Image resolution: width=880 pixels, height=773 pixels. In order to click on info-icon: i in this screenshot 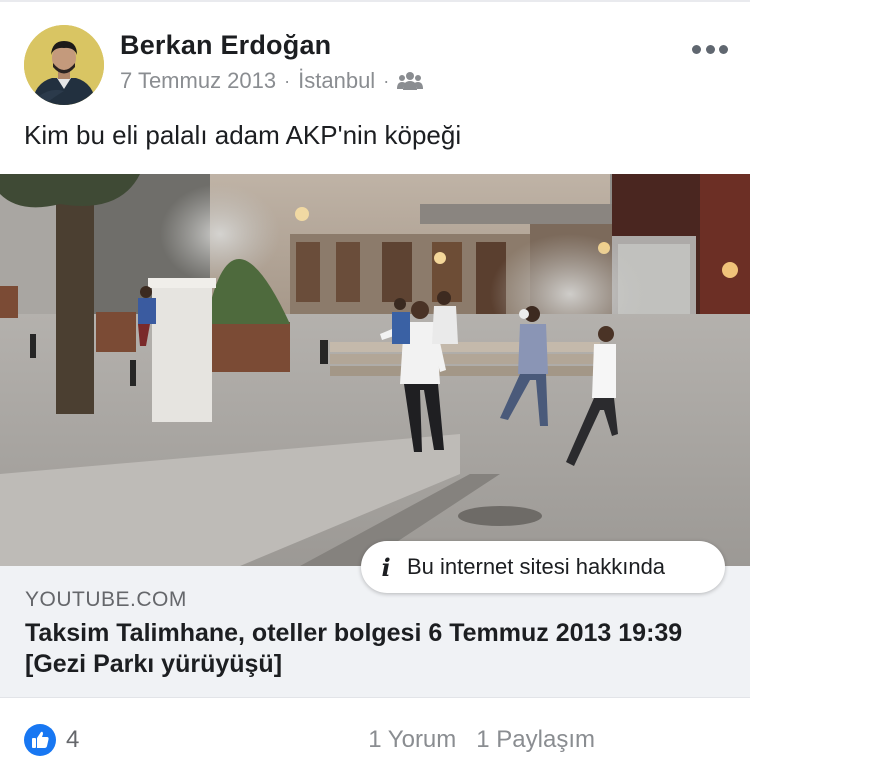, I will do `click(386, 567)`.